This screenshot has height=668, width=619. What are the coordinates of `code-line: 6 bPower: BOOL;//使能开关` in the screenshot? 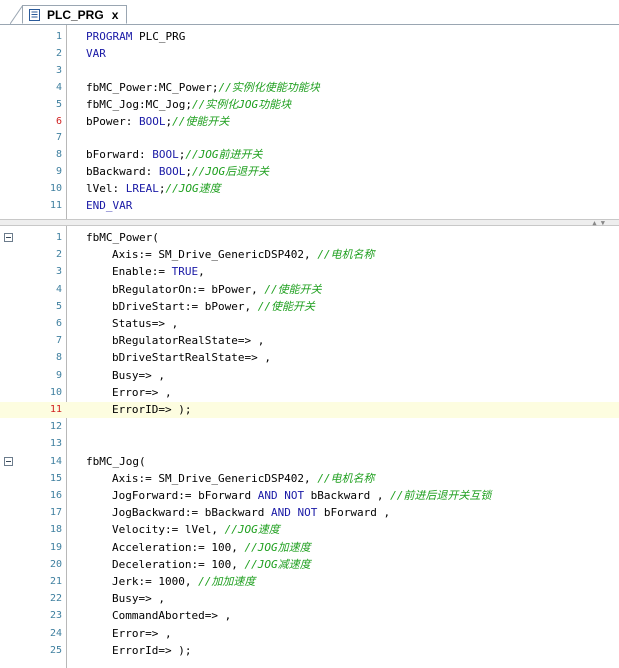 It's located at (309, 122).